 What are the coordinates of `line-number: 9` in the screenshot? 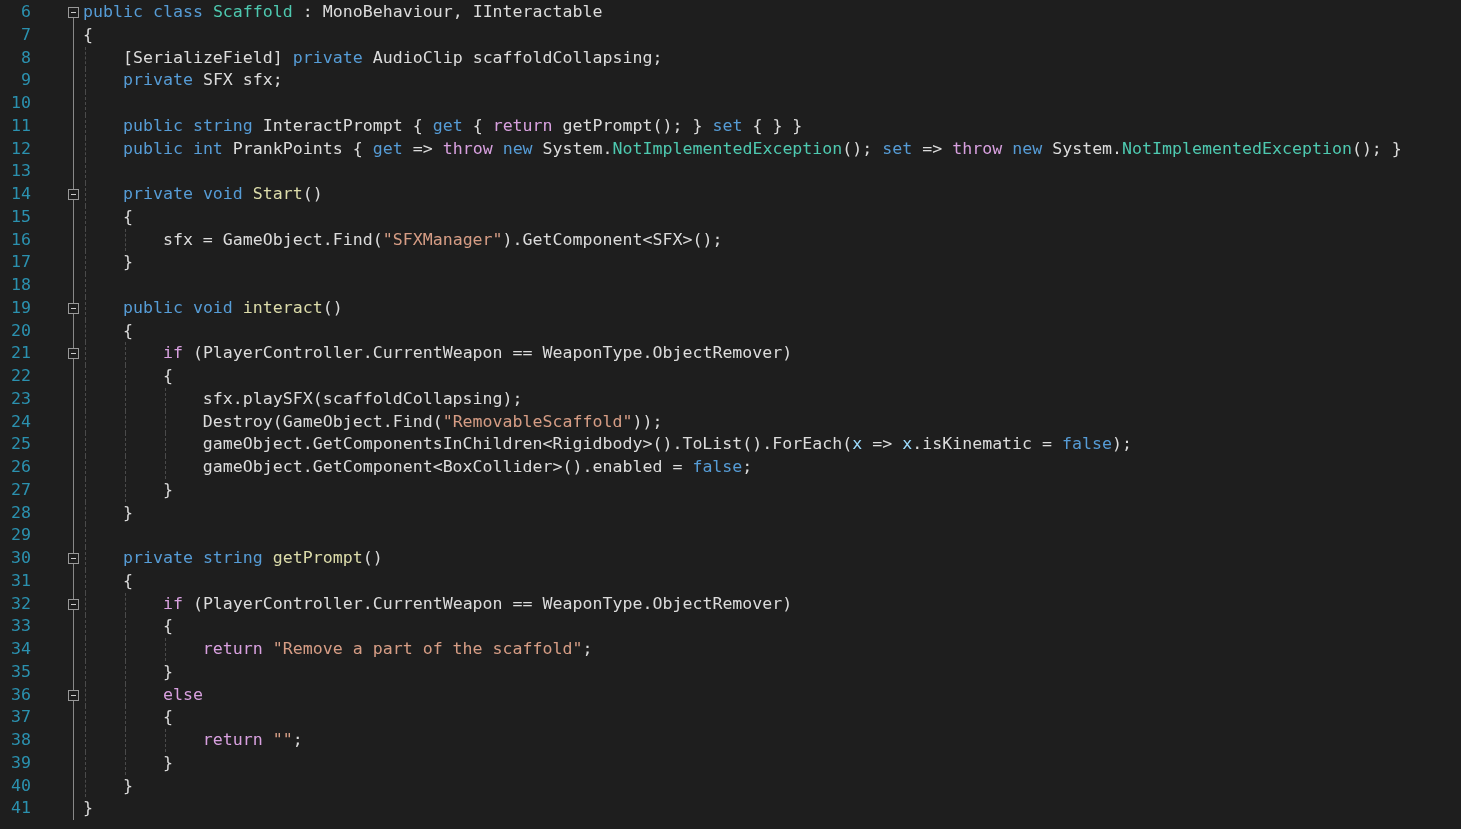 It's located at (25, 80).